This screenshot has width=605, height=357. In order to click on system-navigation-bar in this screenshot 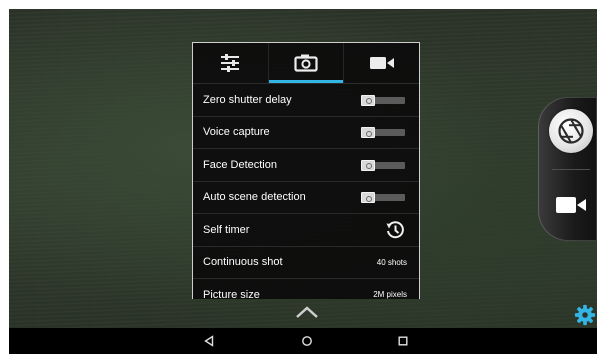, I will do `click(303, 341)`.